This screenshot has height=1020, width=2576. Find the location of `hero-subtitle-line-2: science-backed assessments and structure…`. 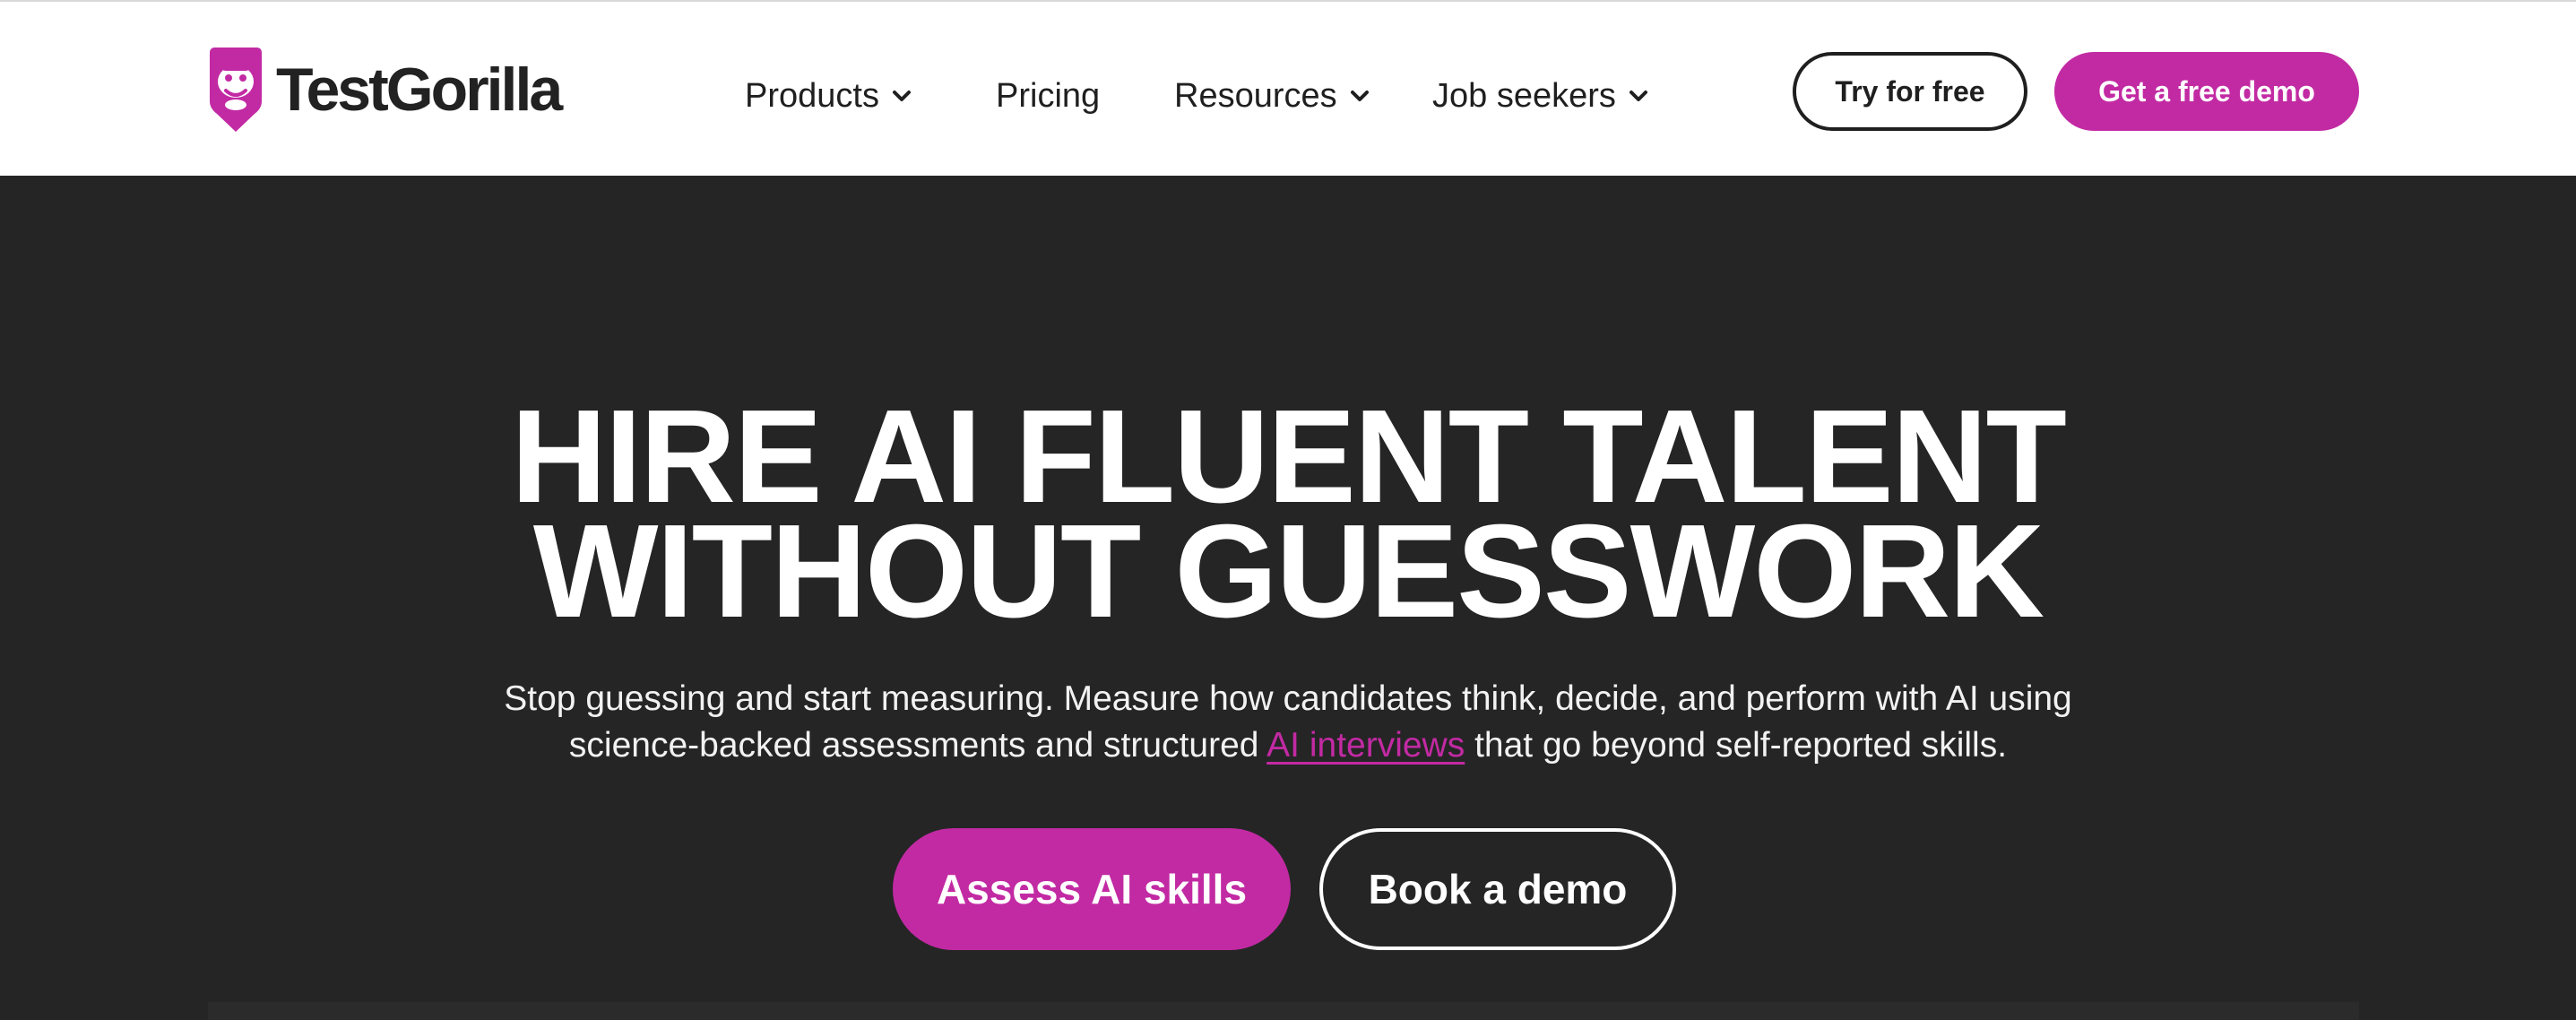

hero-subtitle-line-2: science-backed assessments and structure… is located at coordinates (1288, 745).